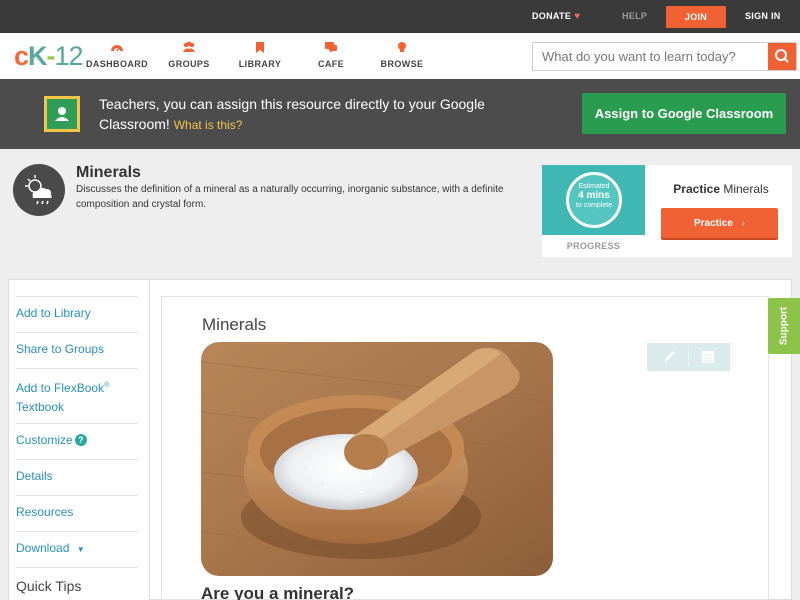 The image size is (800, 600). What do you see at coordinates (189, 54) in the screenshot?
I see `nav-groups: GROUPS` at bounding box center [189, 54].